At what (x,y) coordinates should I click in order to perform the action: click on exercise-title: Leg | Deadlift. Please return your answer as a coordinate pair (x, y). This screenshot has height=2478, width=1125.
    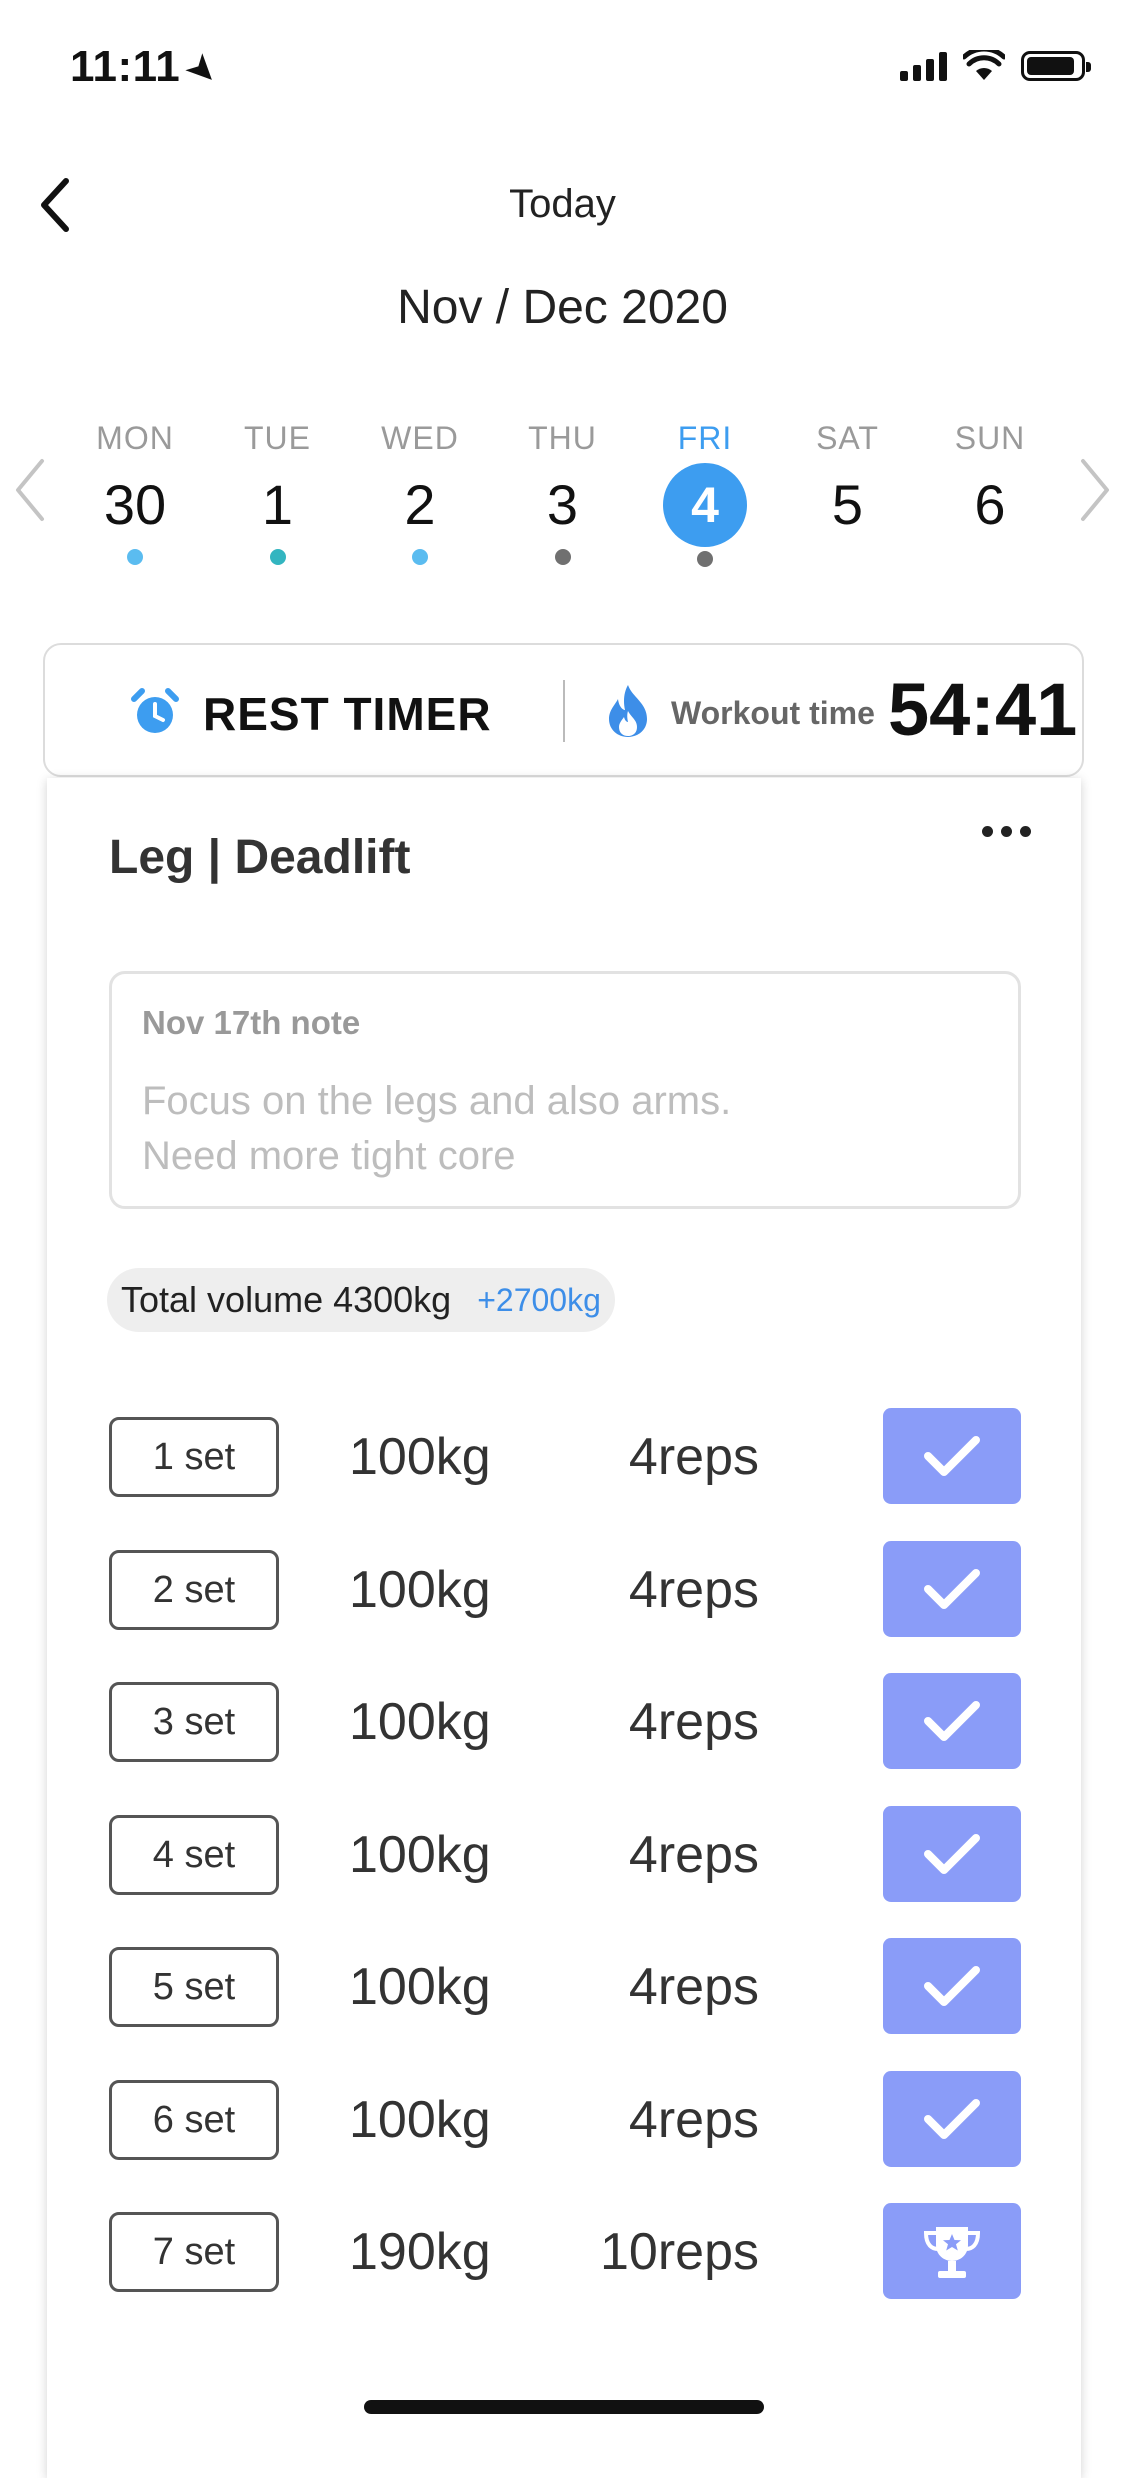
    Looking at the image, I should click on (260, 857).